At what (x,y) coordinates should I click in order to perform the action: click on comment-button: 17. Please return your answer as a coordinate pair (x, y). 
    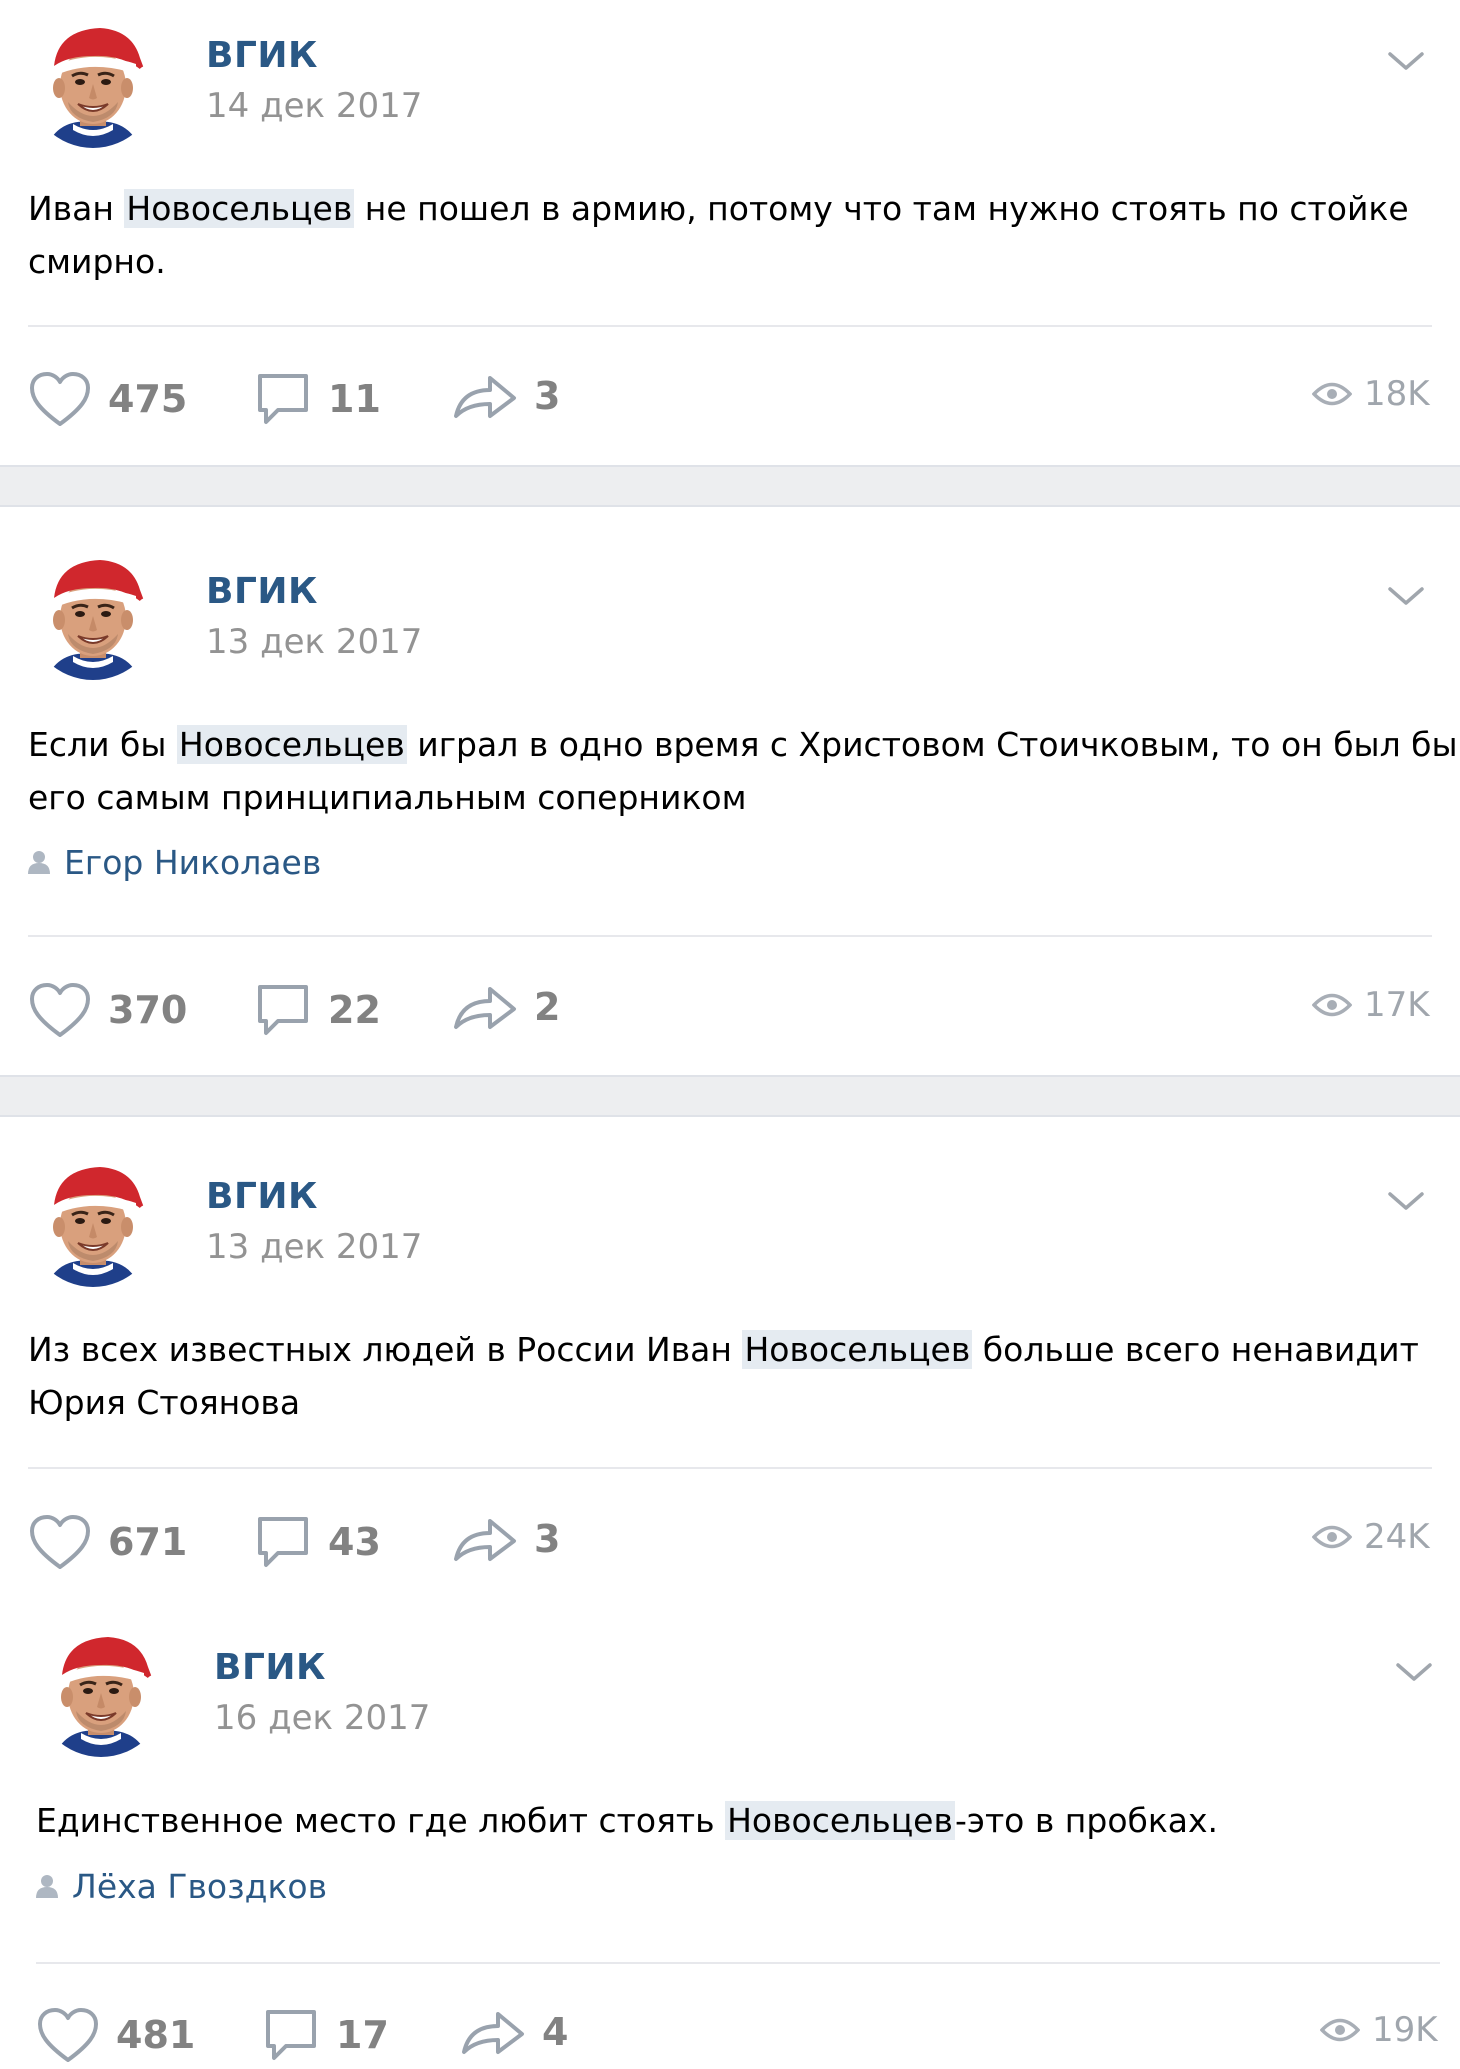
    Looking at the image, I should click on (325, 2035).